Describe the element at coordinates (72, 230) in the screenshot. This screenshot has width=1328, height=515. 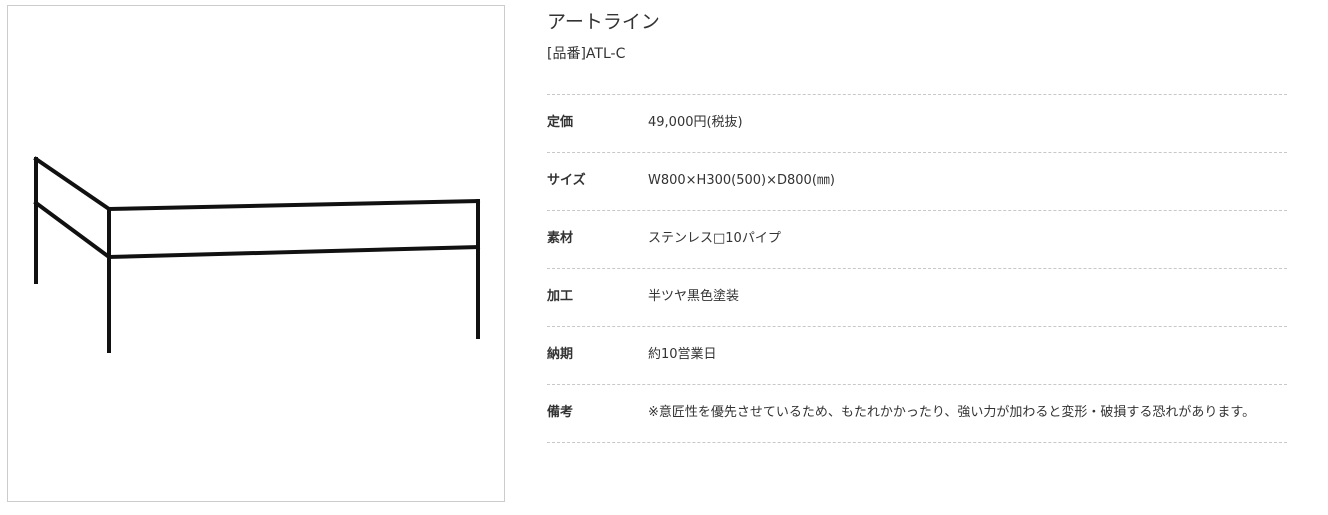
I see `frame-middle-rail-side` at that location.